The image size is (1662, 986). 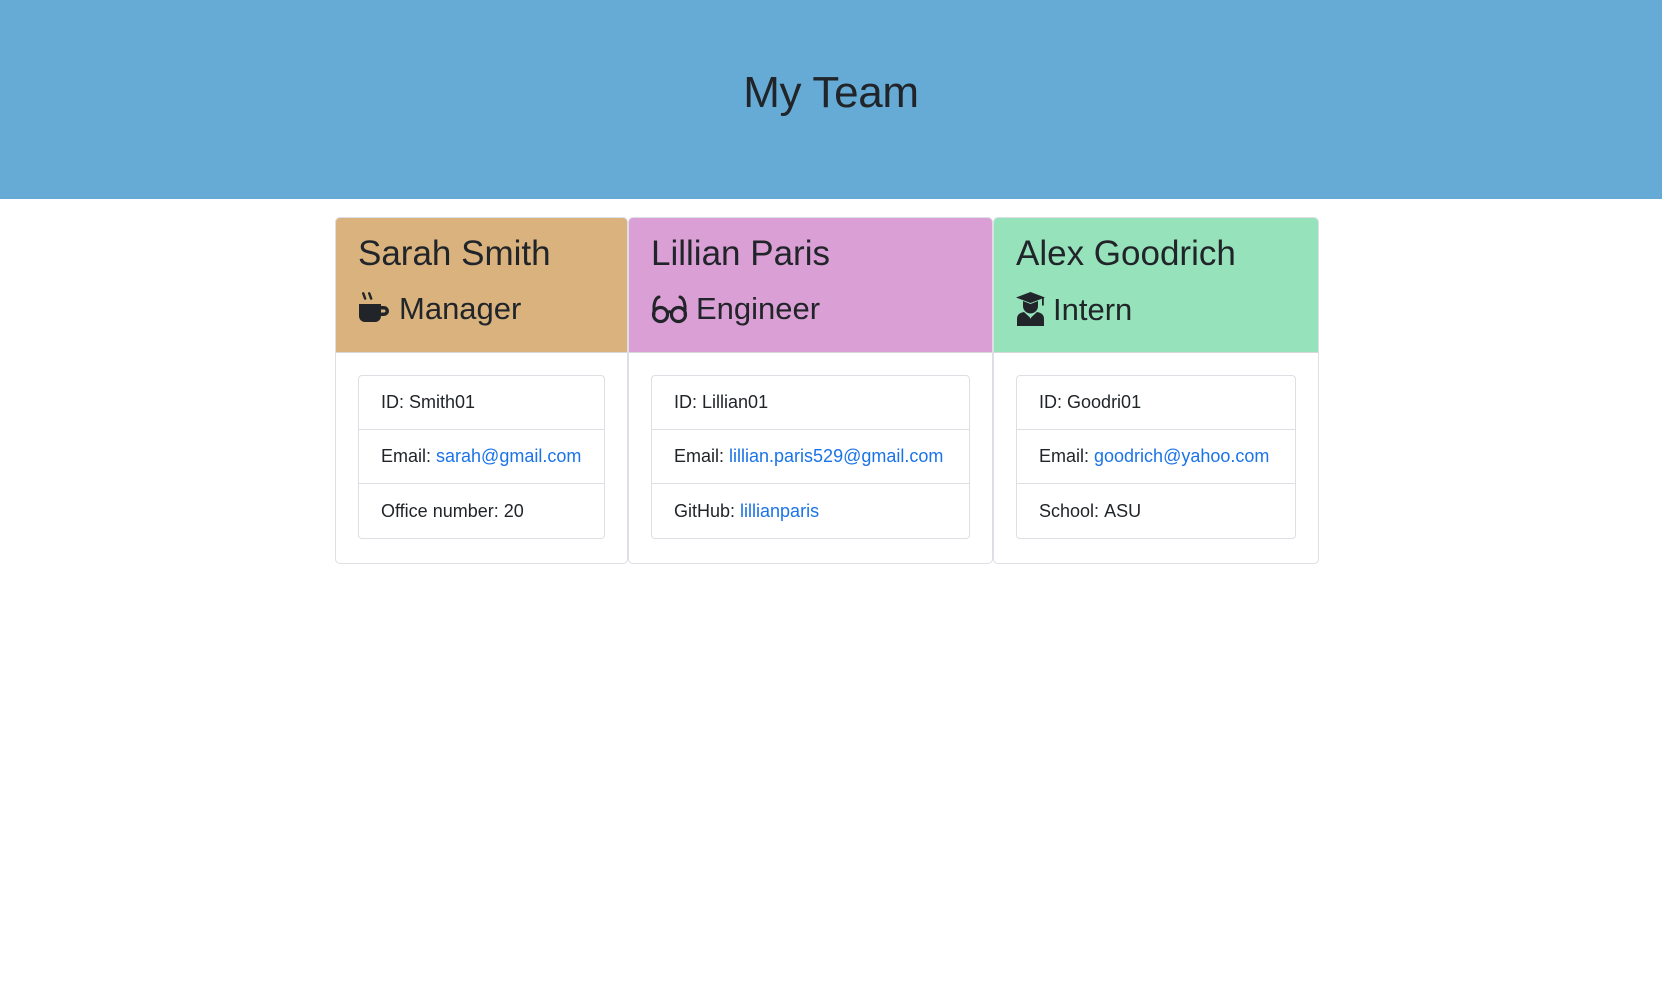 What do you see at coordinates (1156, 285) in the screenshot?
I see `card-header: Alex Goodrich Intern` at bounding box center [1156, 285].